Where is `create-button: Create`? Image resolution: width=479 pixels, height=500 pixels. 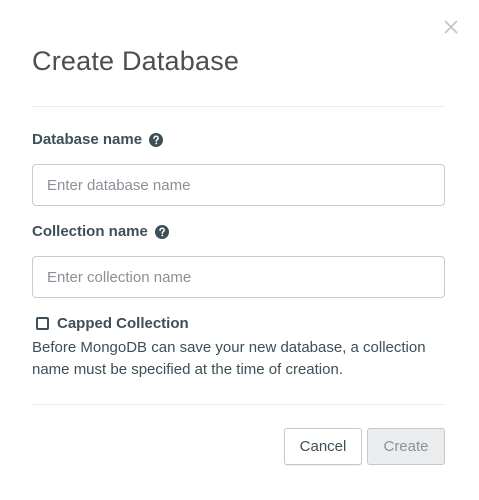 create-button: Create is located at coordinates (406, 446).